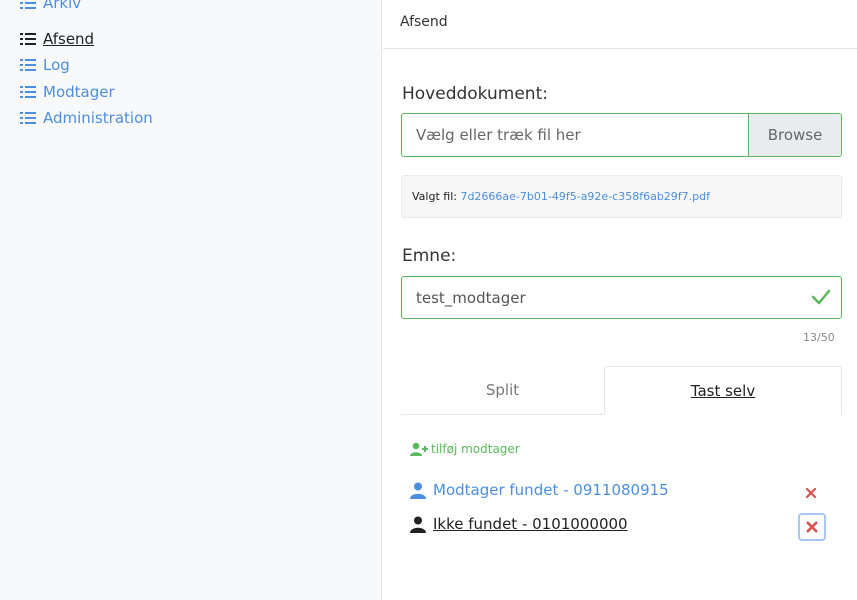 Image resolution: width=857 pixels, height=600 pixels. What do you see at coordinates (530, 524) in the screenshot?
I see `recipient-label: Ikke fundet - 0101000000` at bounding box center [530, 524].